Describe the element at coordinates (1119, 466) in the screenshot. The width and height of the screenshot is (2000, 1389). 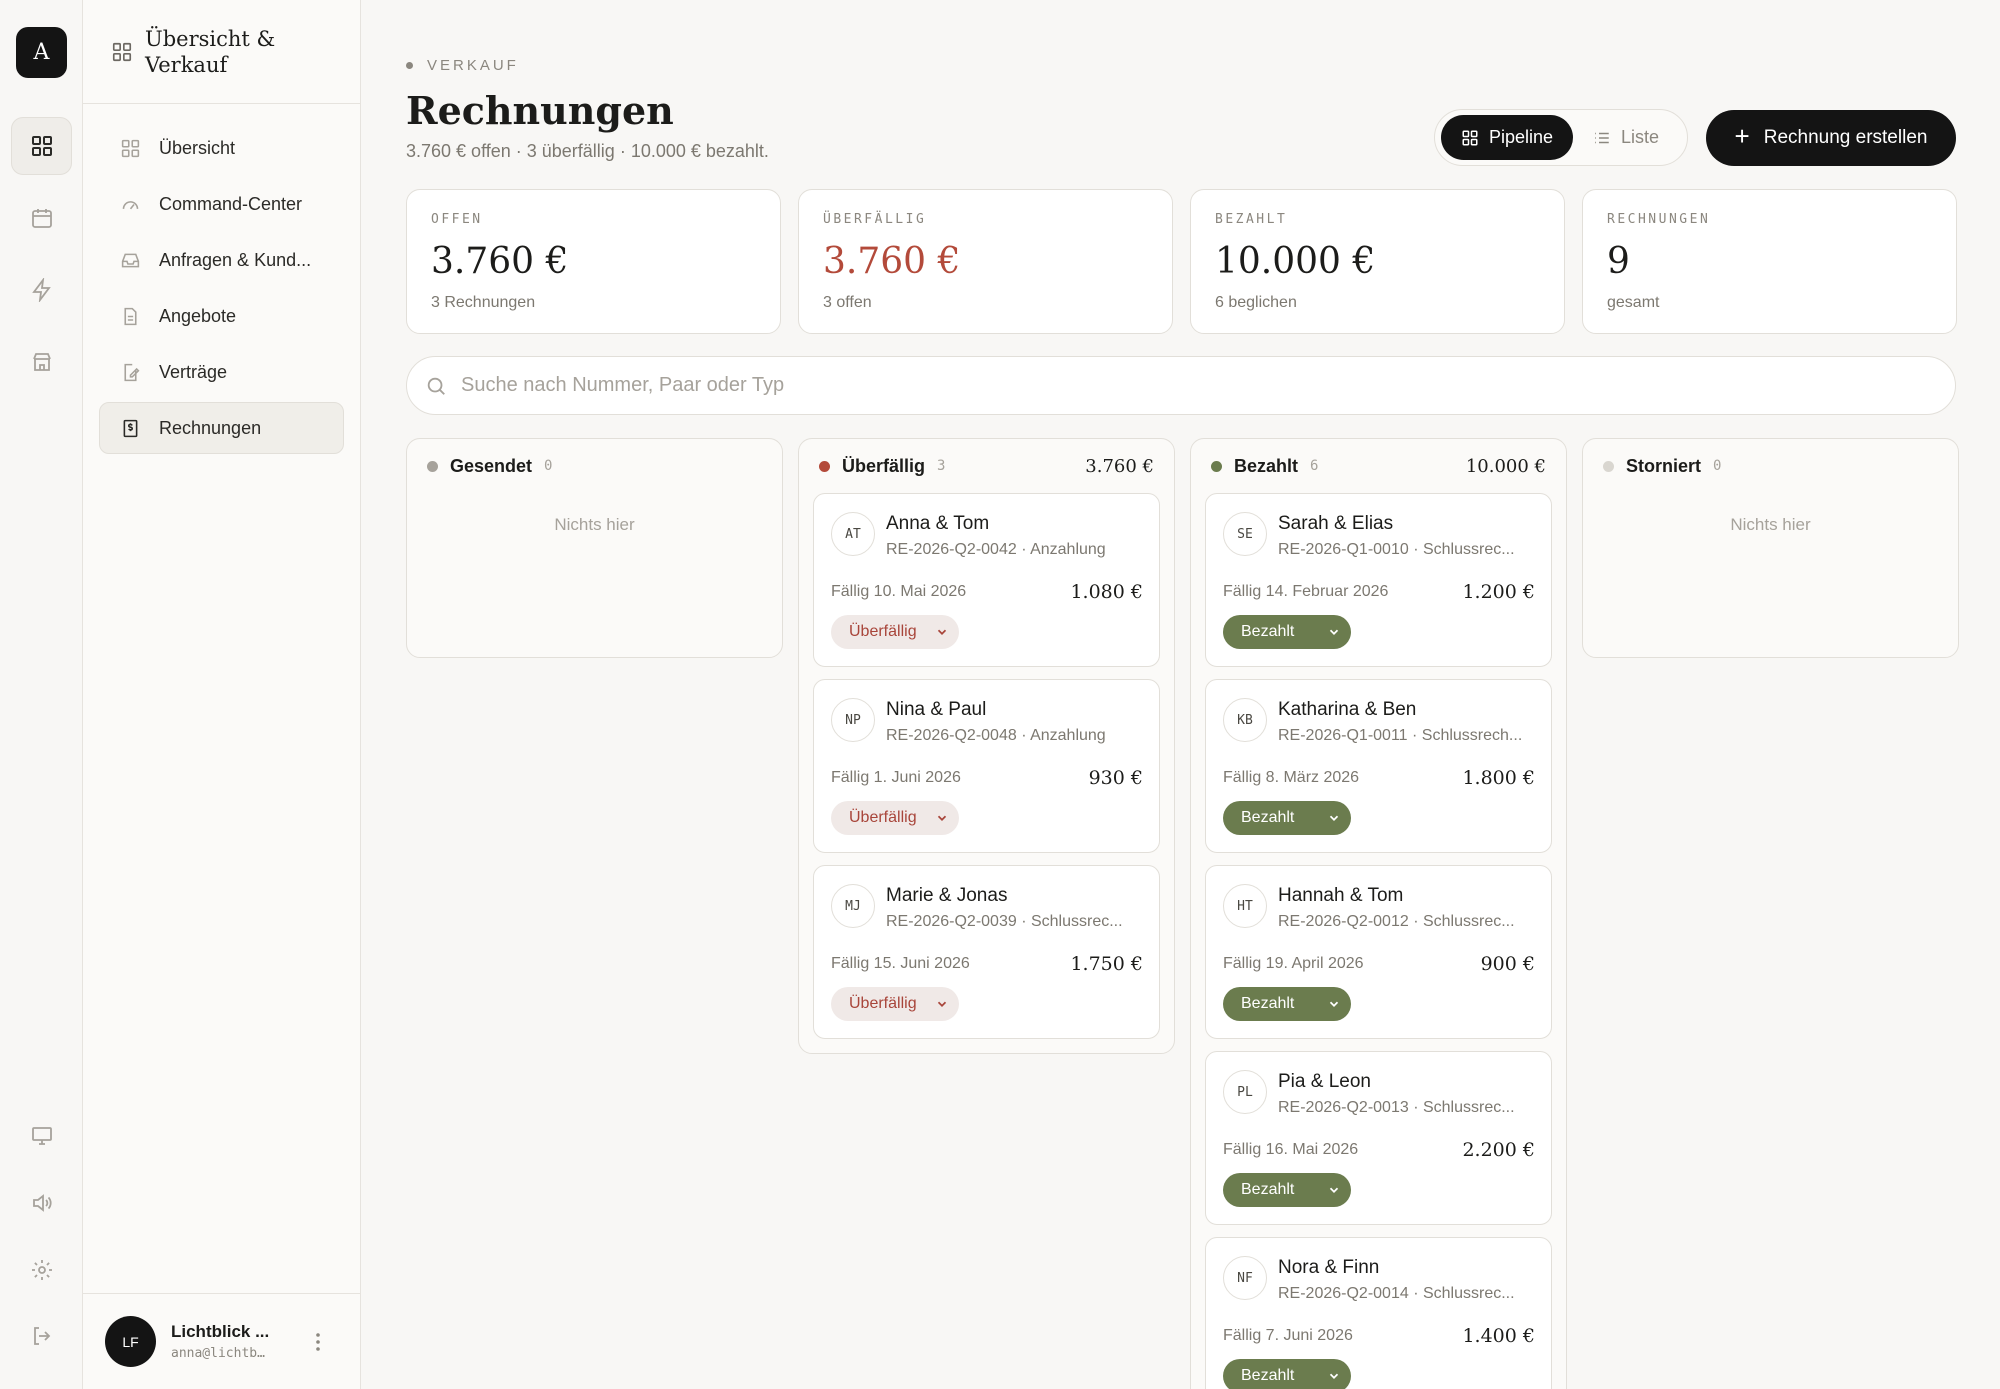
I see `column-total: 3.760 €` at that location.